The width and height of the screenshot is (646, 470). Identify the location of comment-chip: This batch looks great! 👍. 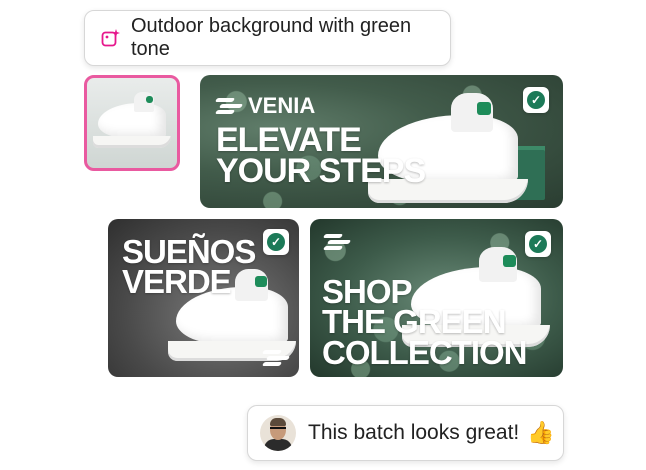
(405, 433).